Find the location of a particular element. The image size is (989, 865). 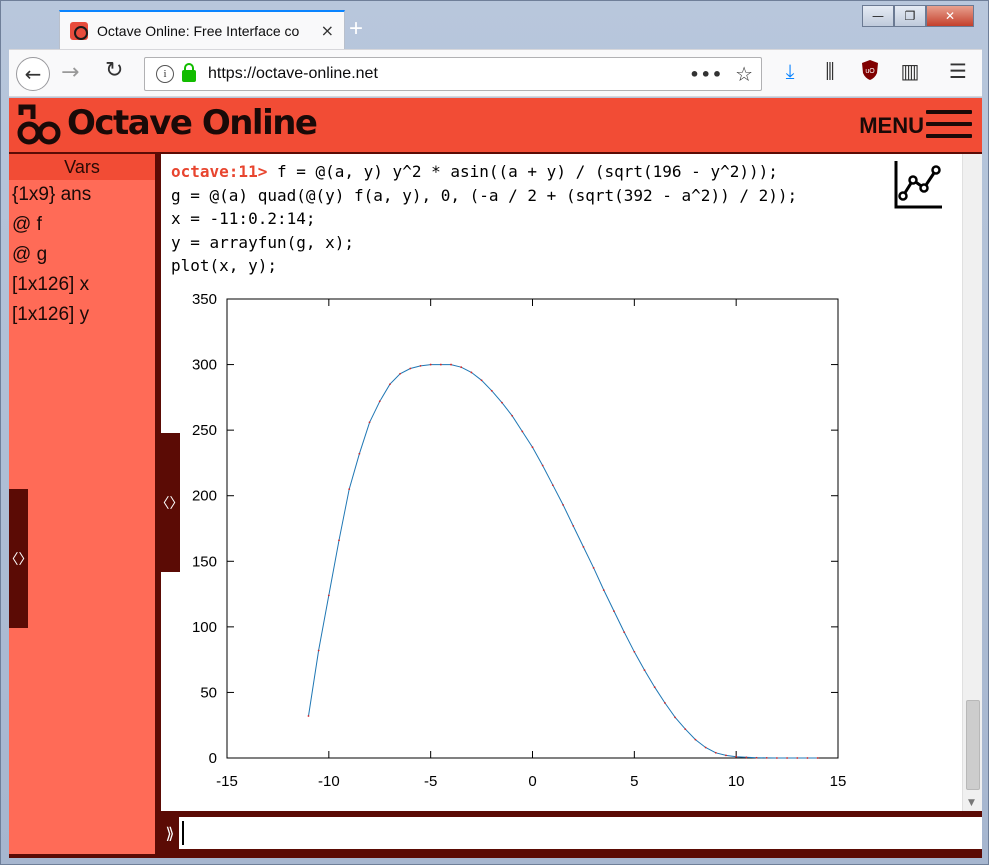

code-line: x = -11:0.2:14; is located at coordinates (243, 218).